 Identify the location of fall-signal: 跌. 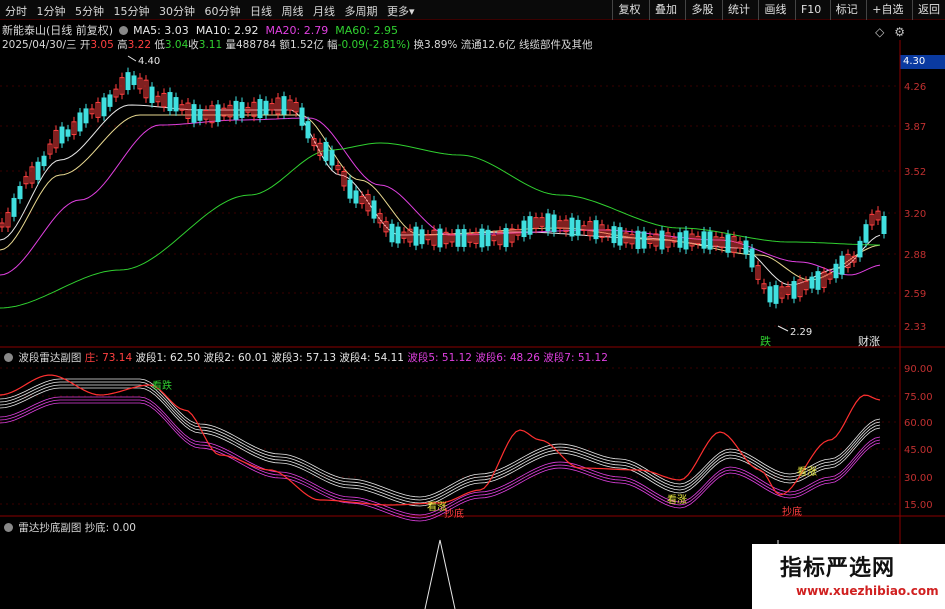
(765, 341).